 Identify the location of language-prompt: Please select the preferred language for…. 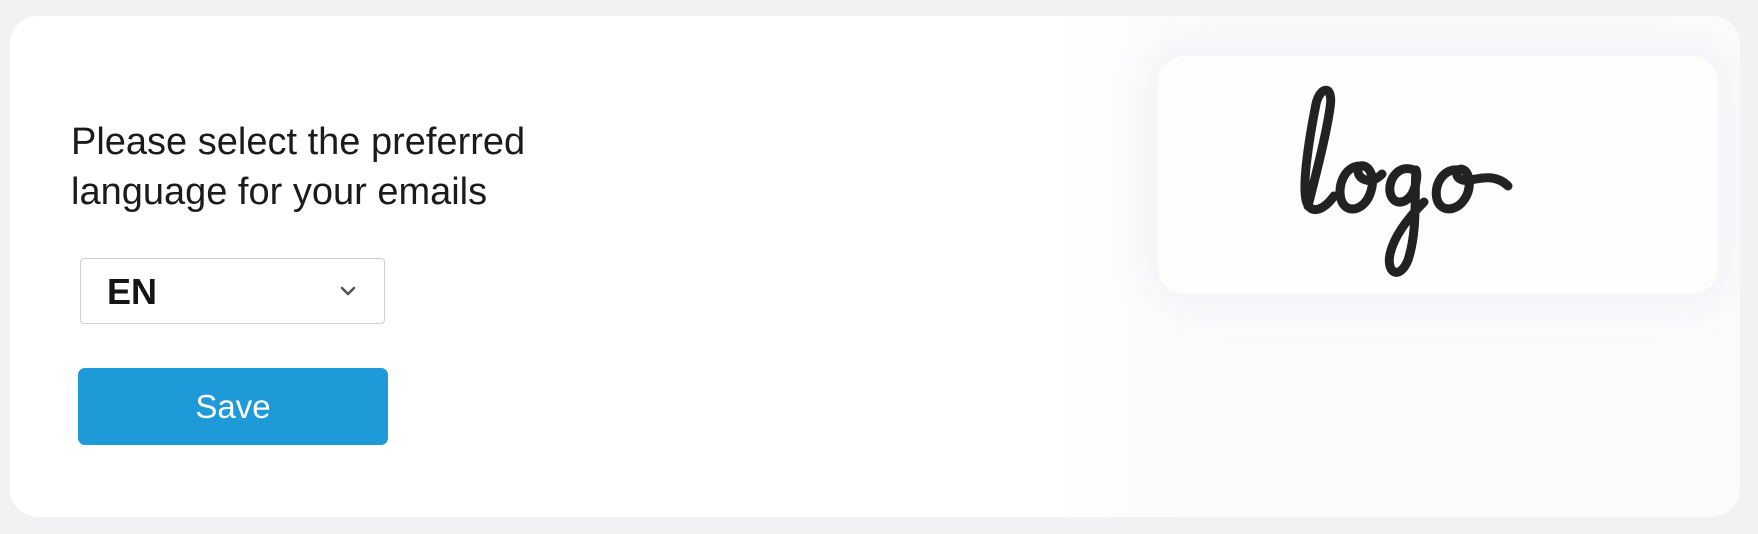
(298, 167).